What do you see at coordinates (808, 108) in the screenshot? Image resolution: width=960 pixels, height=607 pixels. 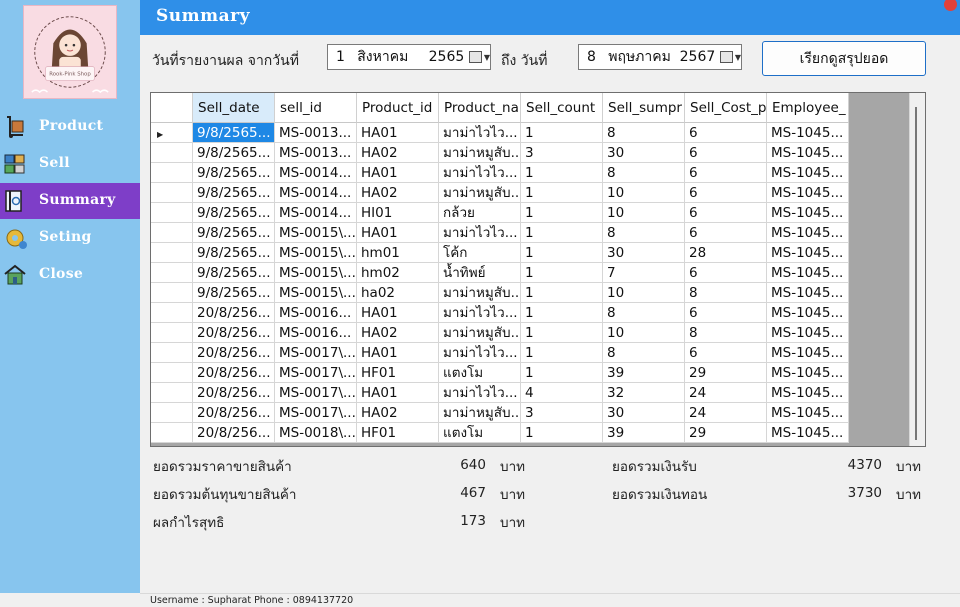 I see `column-header-employee-: Employee_` at bounding box center [808, 108].